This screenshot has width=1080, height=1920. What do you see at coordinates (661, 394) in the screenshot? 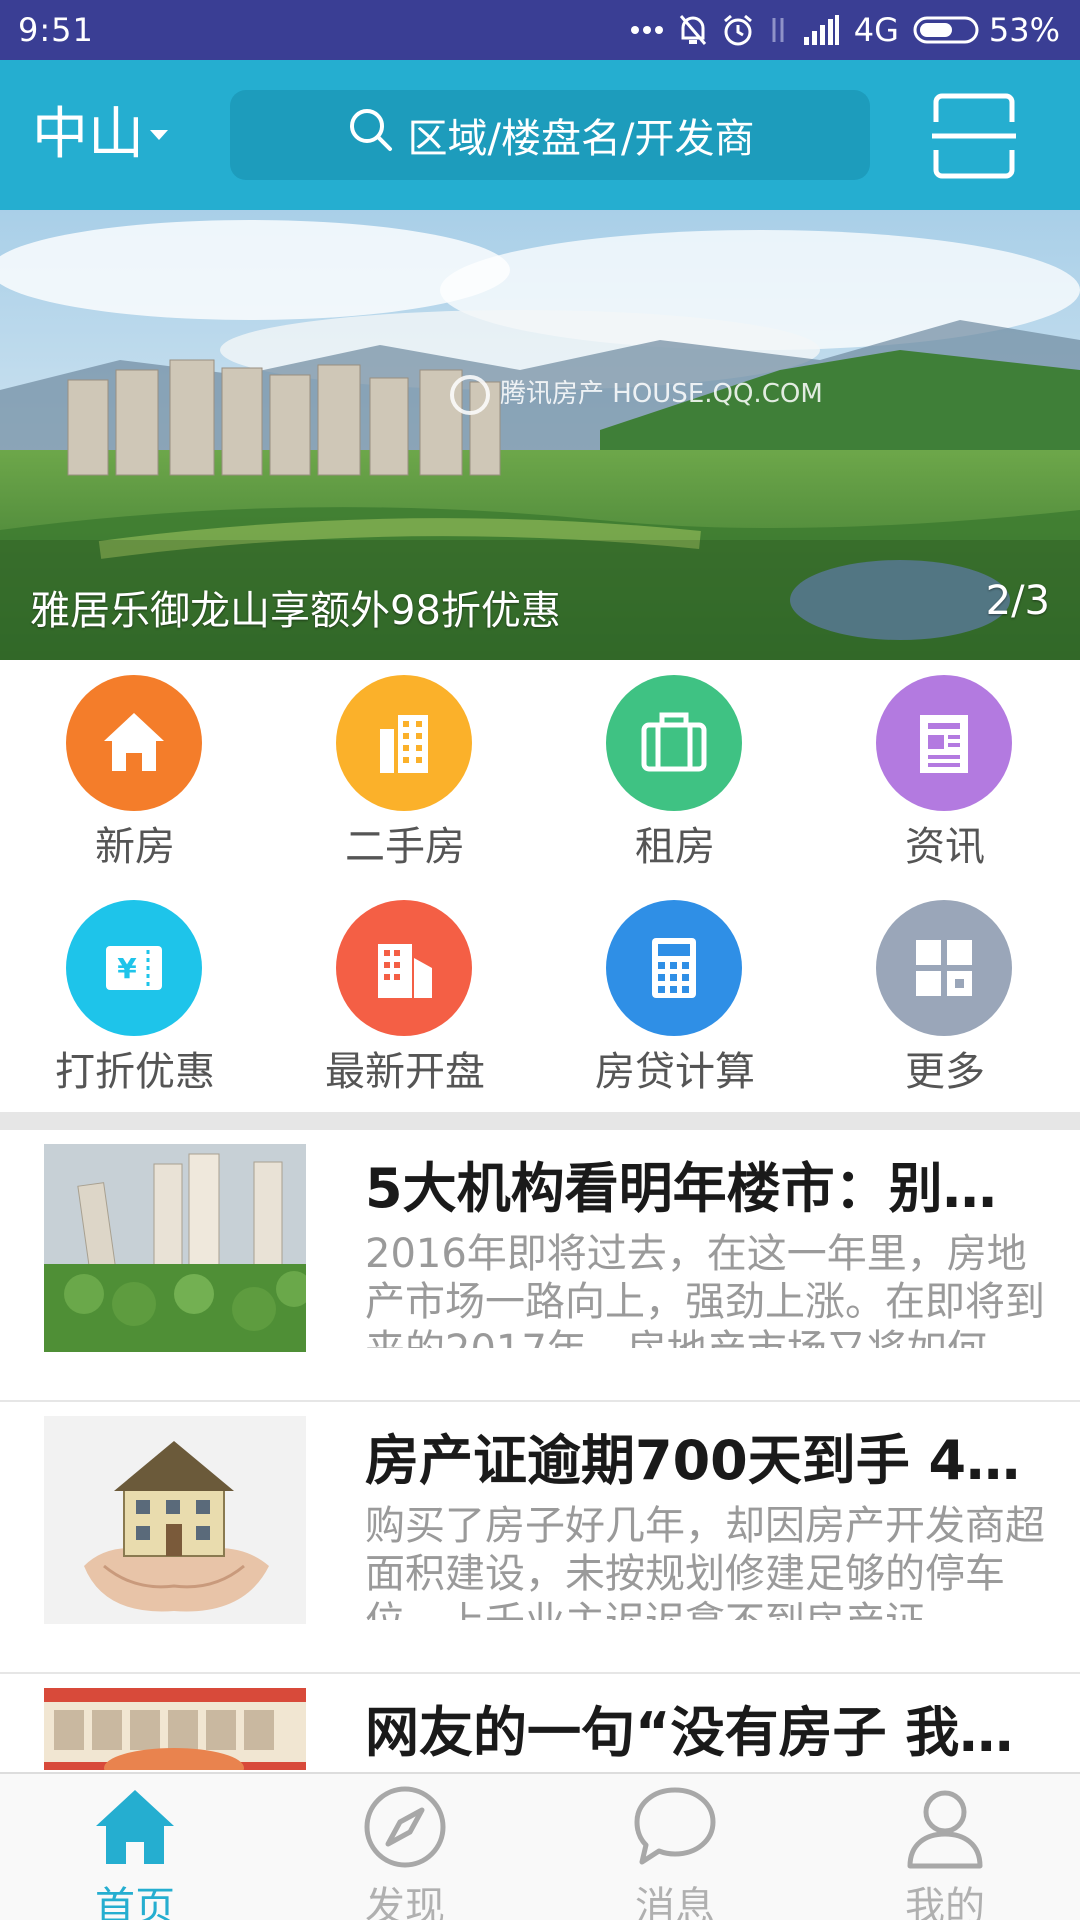
I see `banner-watermark: 腾讯房产 HOUSE.QQ.COM` at bounding box center [661, 394].